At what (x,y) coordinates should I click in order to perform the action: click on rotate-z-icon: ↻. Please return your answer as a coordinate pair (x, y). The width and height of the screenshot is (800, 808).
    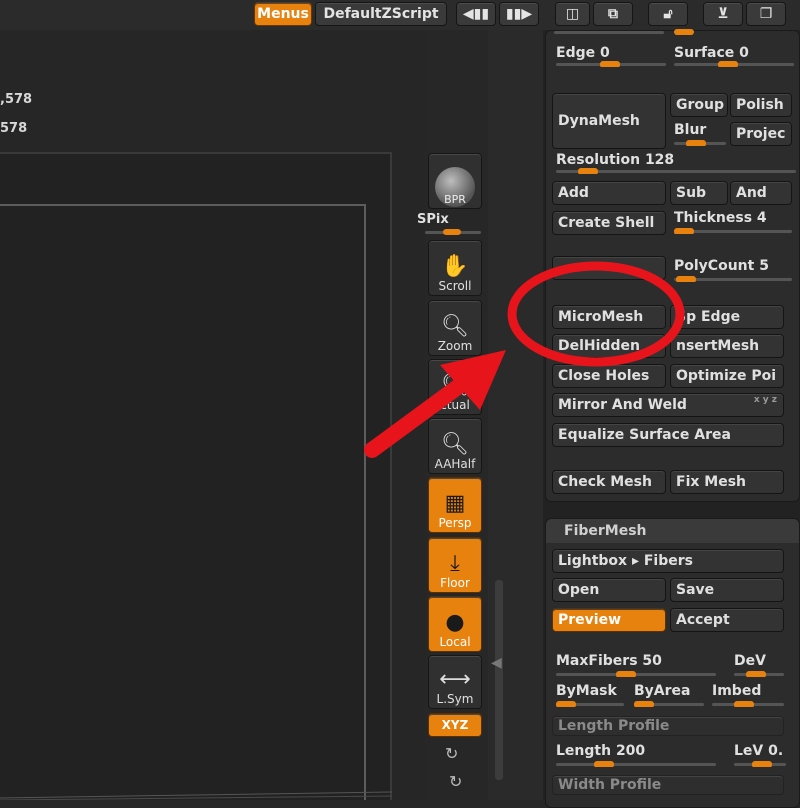
    Looking at the image, I should click on (455, 781).